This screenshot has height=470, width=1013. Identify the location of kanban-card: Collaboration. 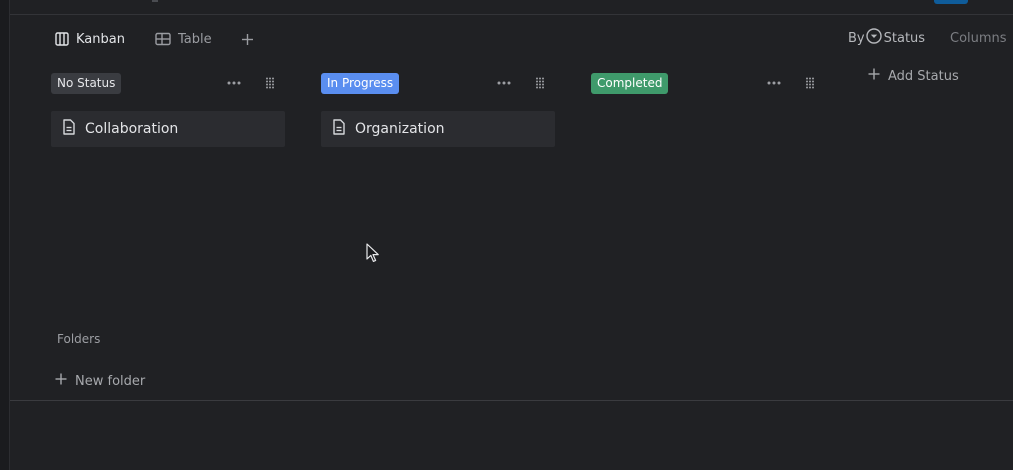
(168, 129).